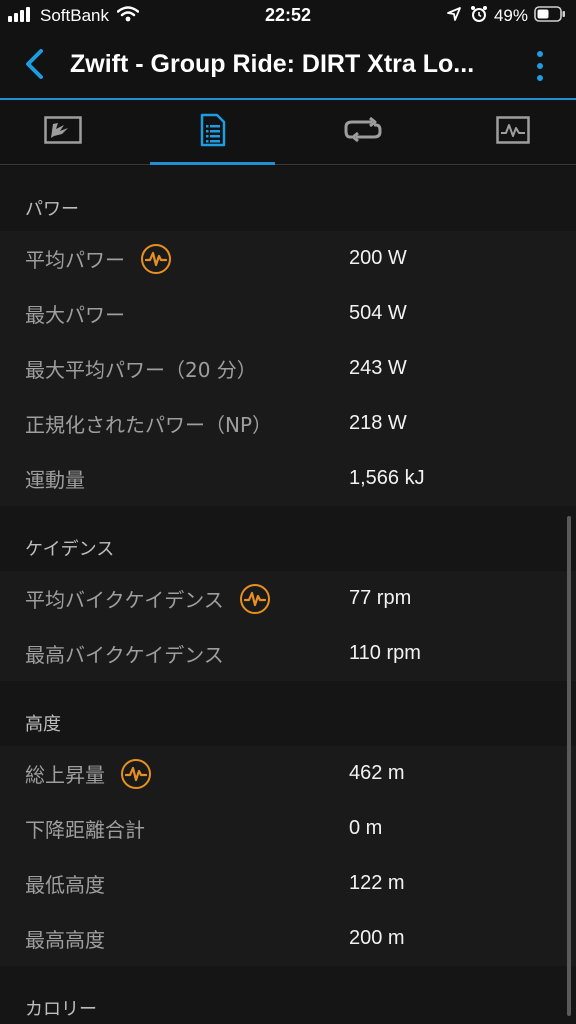  I want to click on tab-stats, so click(212, 132).